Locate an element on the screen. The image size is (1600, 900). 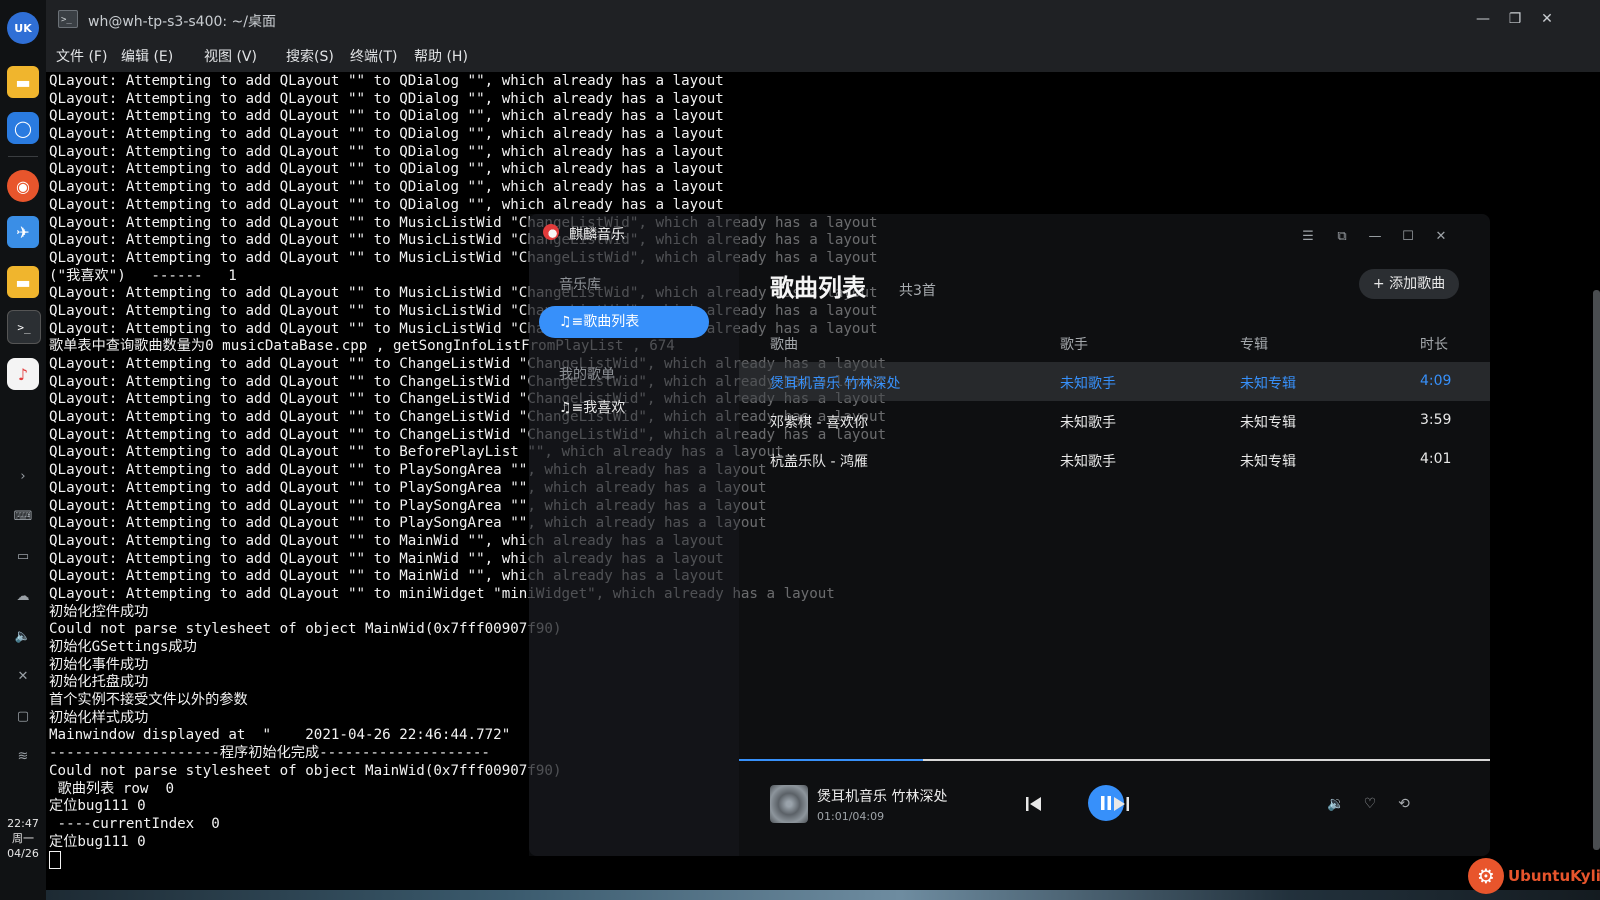
playback-progress is located at coordinates (1114, 760).